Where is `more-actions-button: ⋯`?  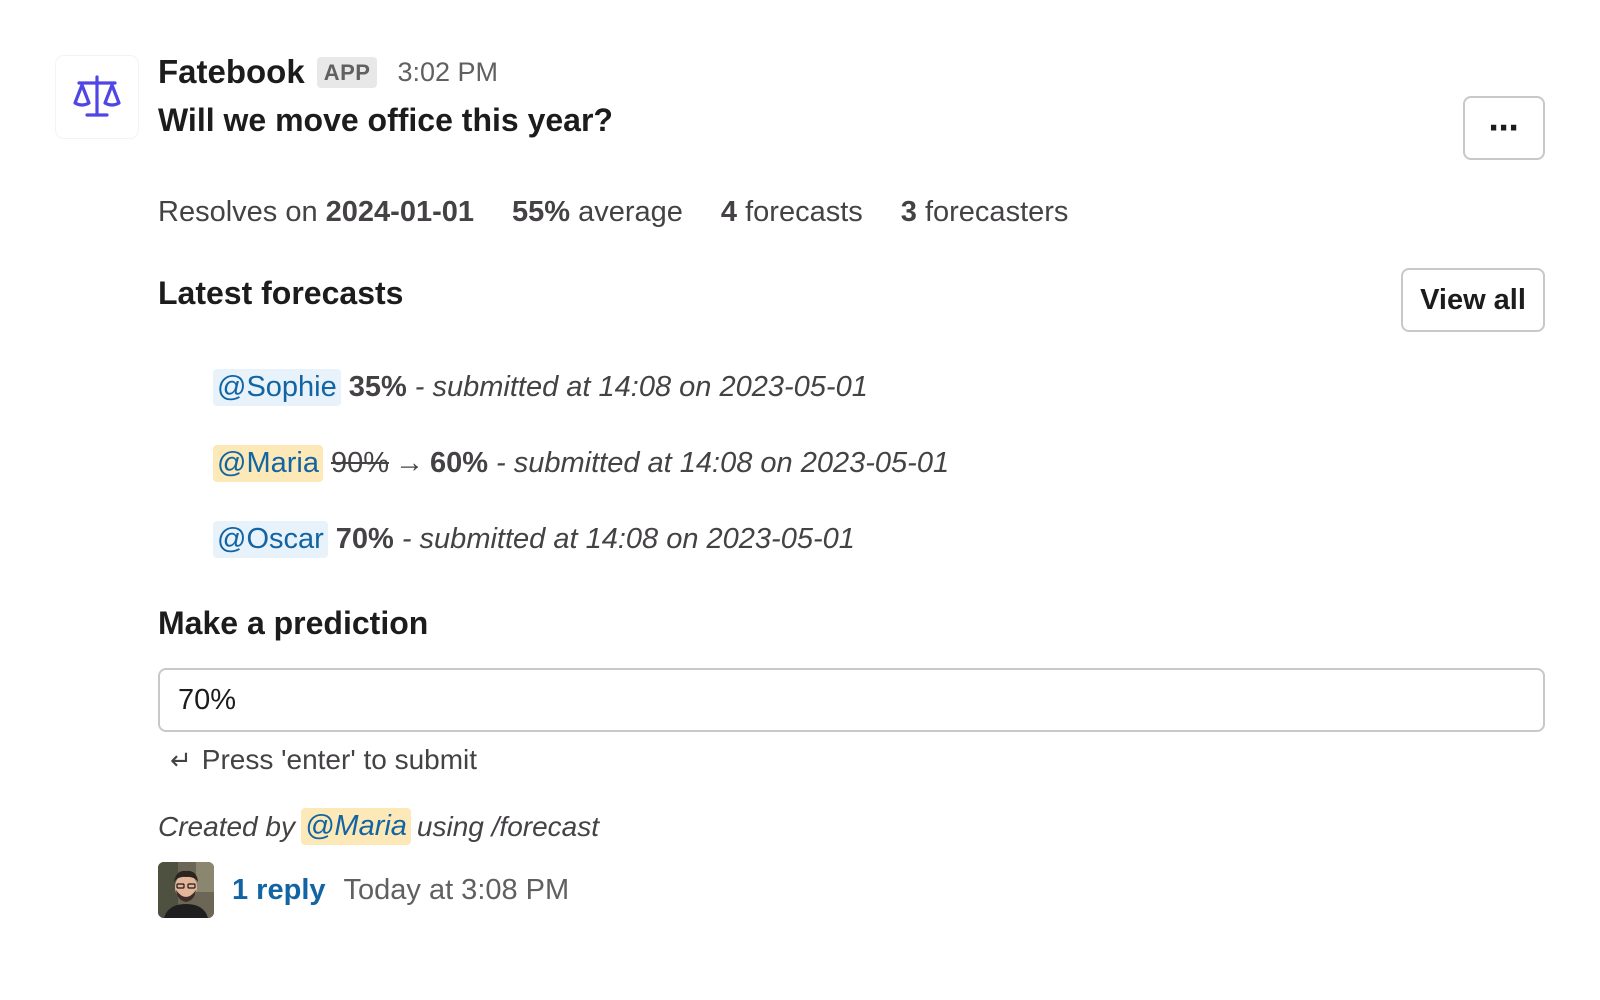
more-actions-button: ⋯ is located at coordinates (1504, 128).